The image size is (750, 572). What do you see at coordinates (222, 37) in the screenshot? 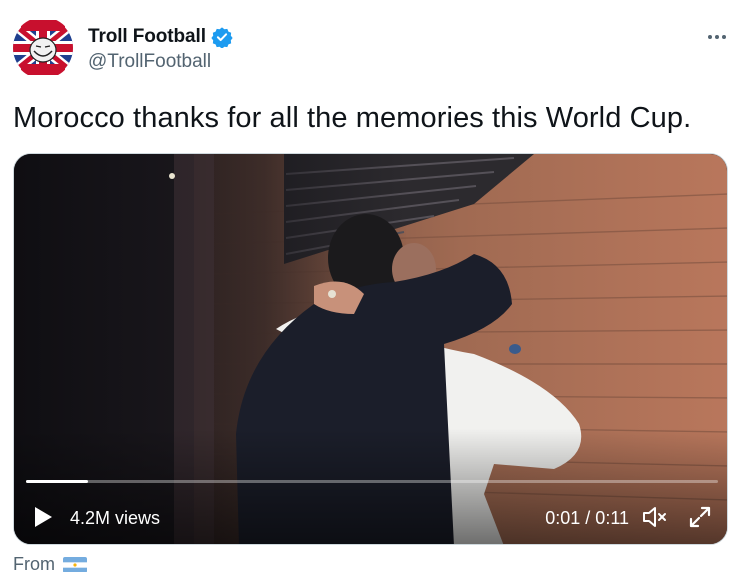
I see `verified-badge-icon` at bounding box center [222, 37].